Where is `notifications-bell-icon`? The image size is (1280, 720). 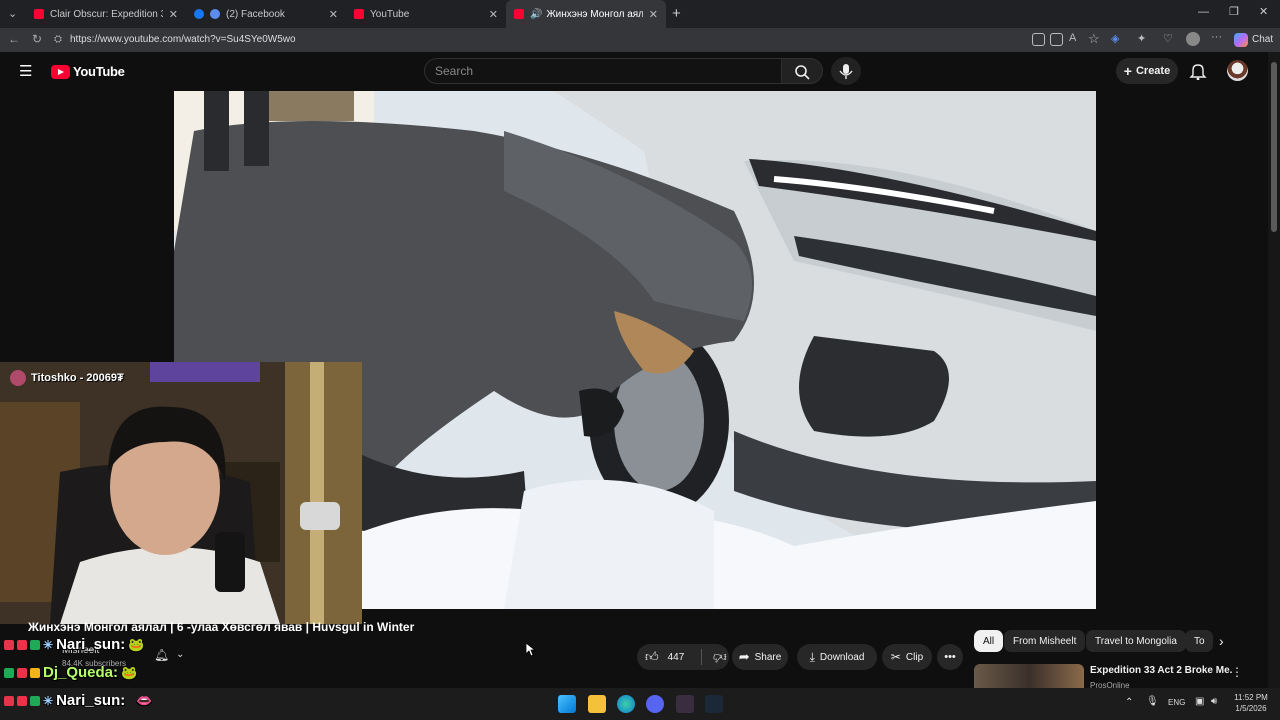
notifications-bell-icon is located at coordinates (1198, 71).